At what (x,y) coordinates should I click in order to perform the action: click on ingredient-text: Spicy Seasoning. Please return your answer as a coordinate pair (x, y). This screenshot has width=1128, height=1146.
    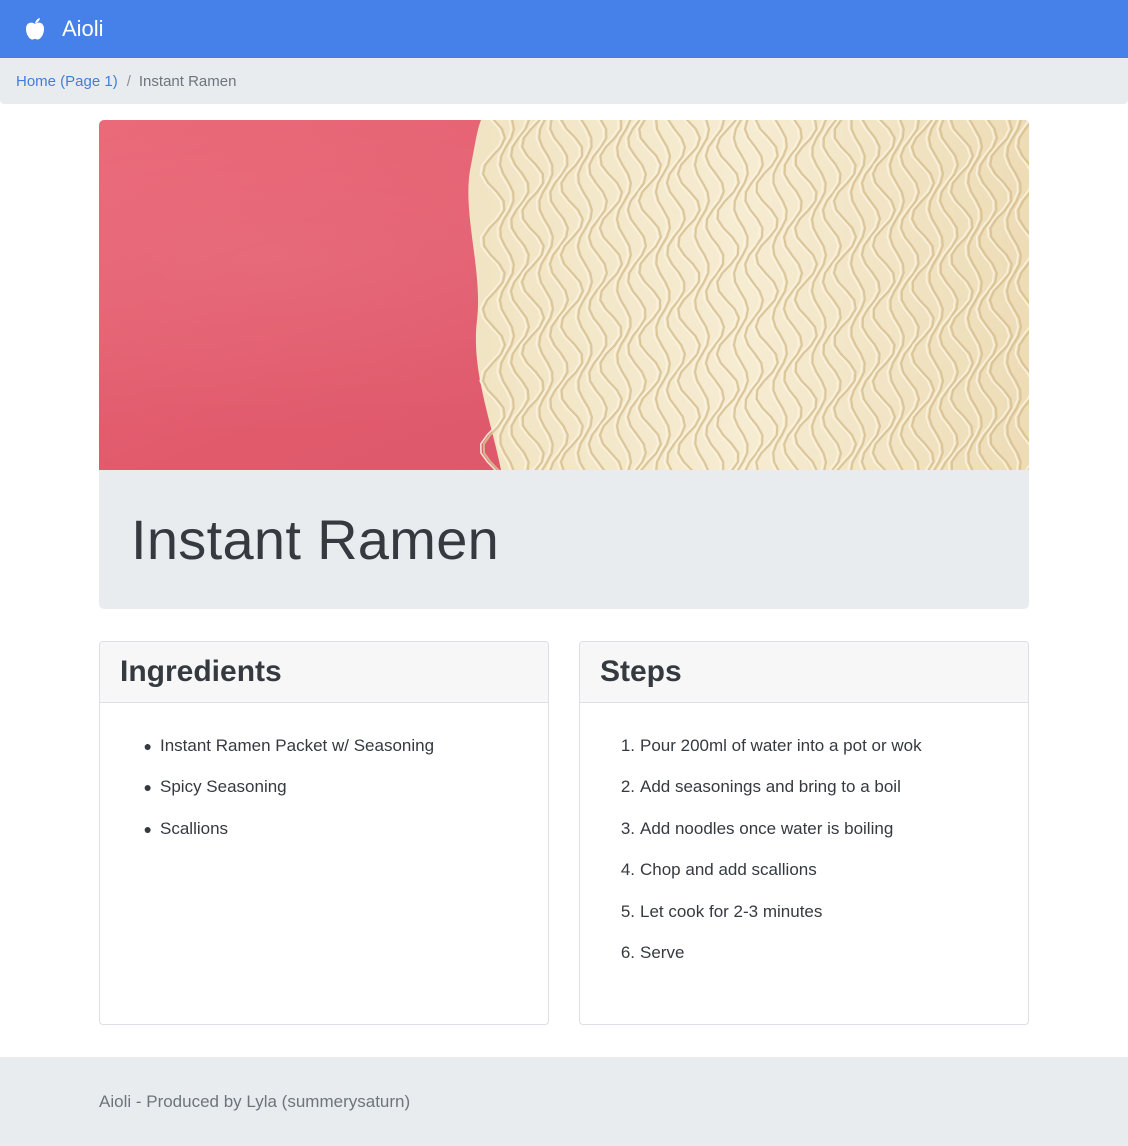
    Looking at the image, I should click on (223, 787).